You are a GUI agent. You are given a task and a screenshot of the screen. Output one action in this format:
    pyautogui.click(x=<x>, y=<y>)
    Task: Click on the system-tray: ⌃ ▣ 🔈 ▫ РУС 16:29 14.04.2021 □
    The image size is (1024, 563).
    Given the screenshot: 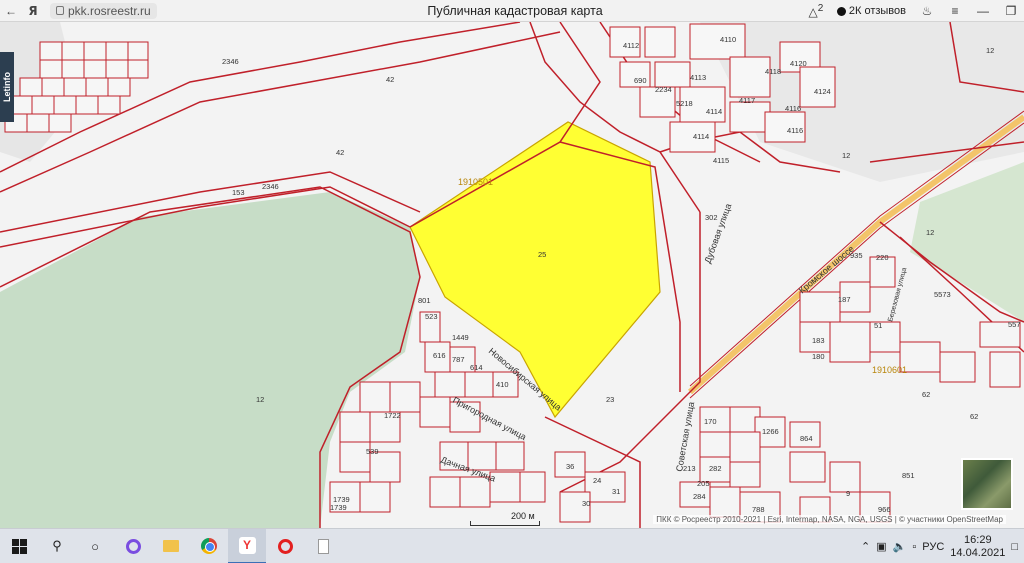 What is the action you would take?
    pyautogui.click(x=942, y=546)
    